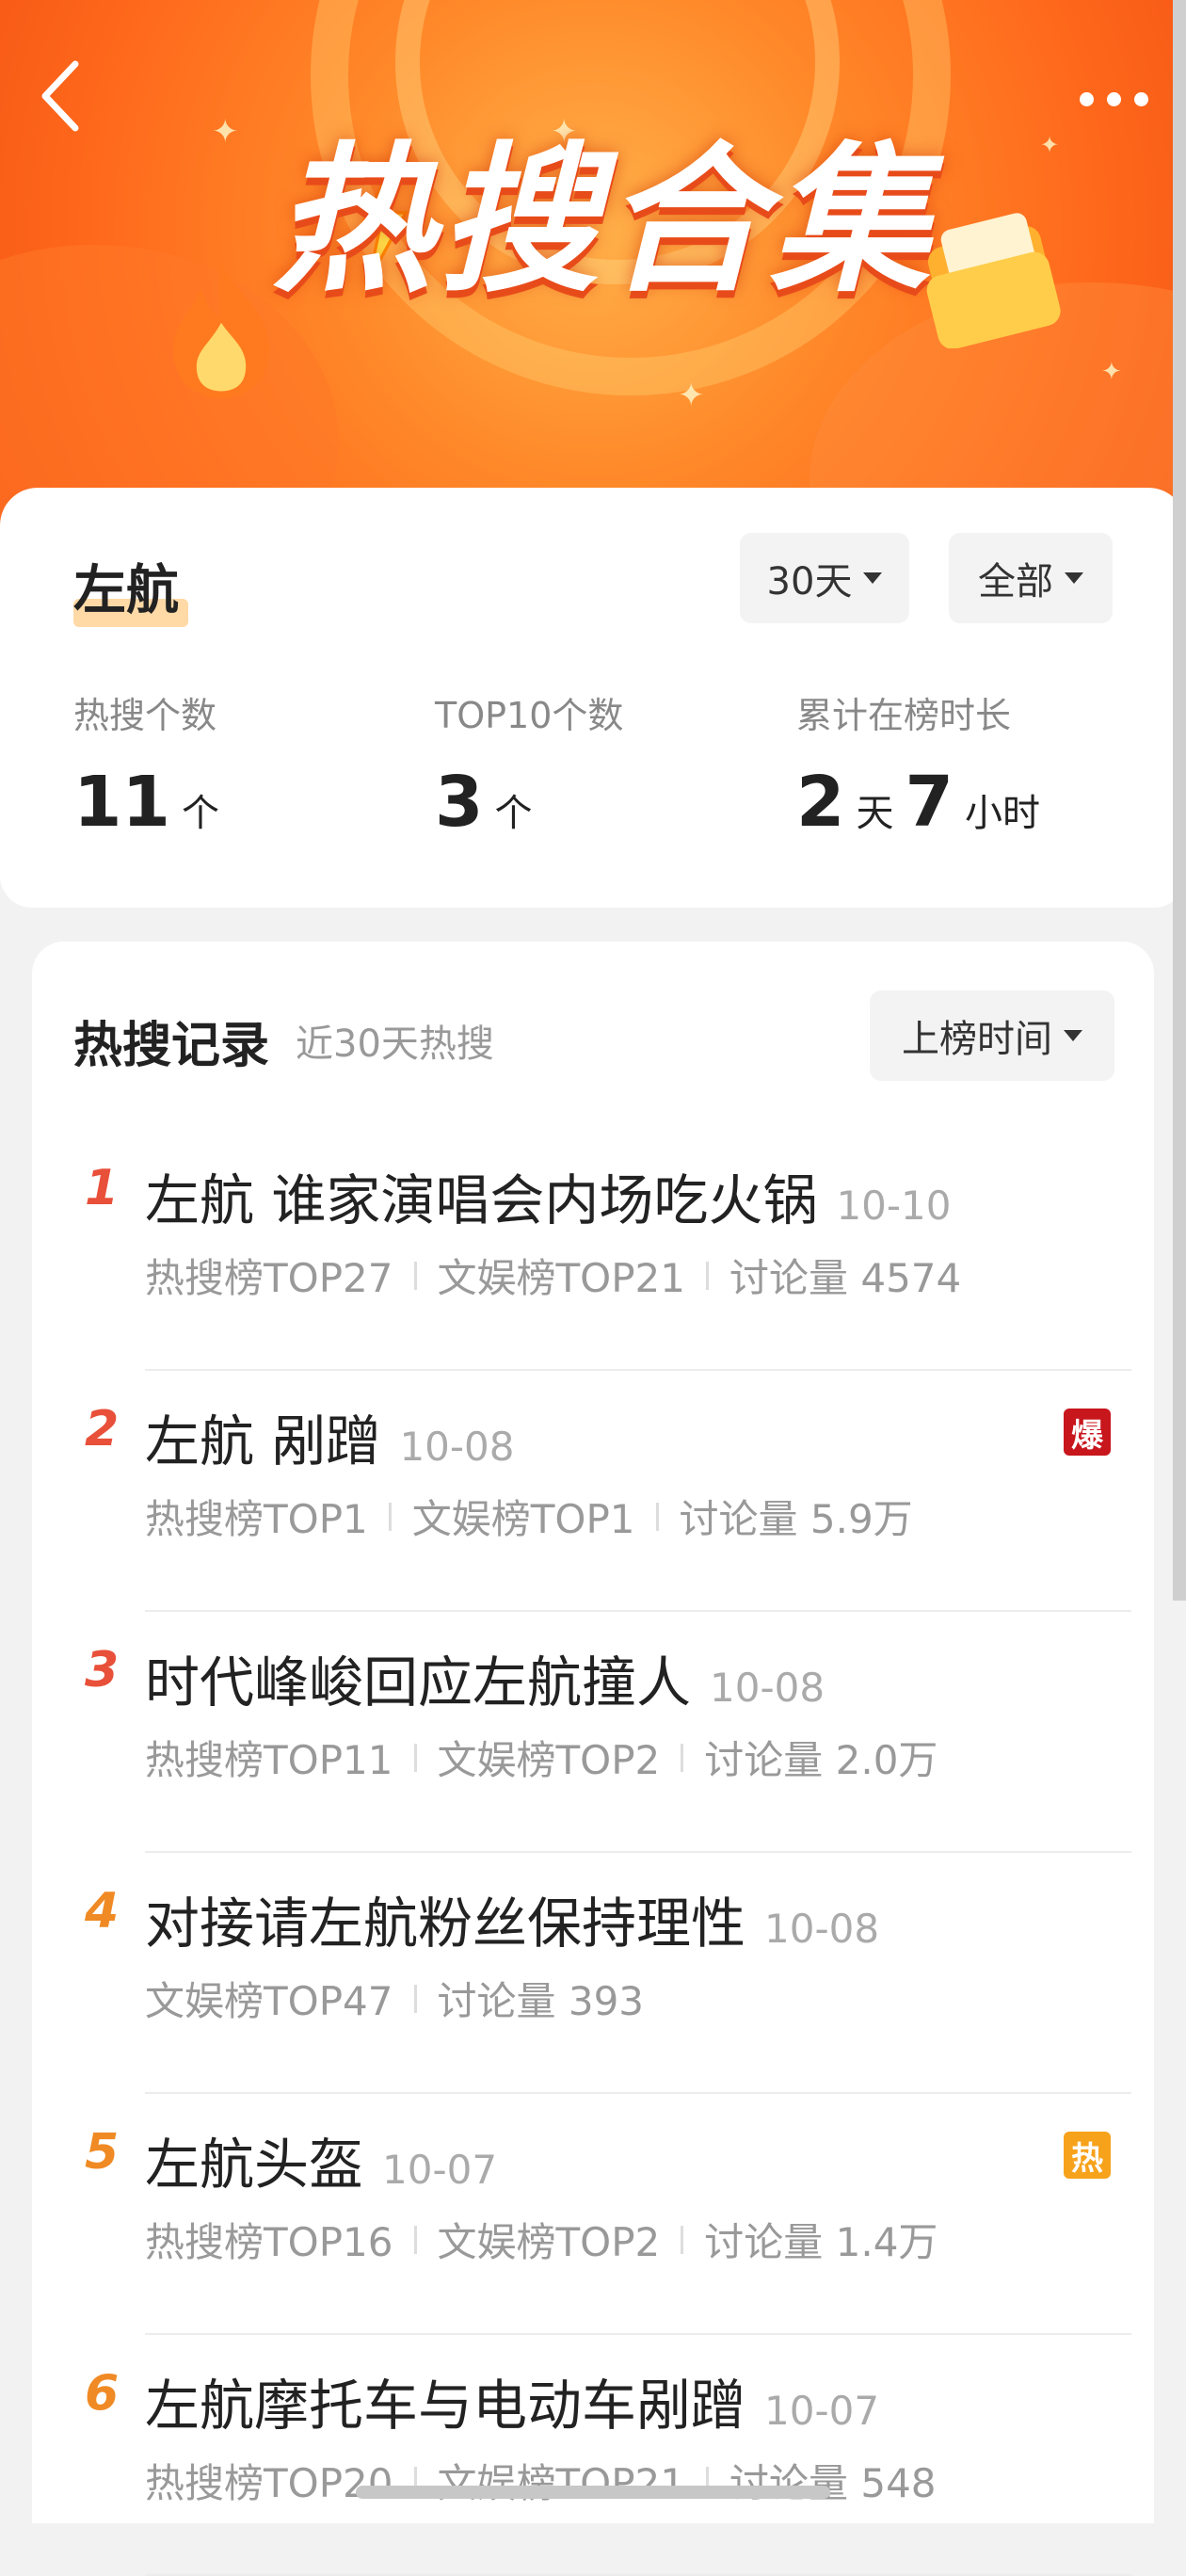 This screenshot has height=2576, width=1186. I want to click on item-meta: 热搜榜TOP27 文娱榜TOP21 讨论量 4574, so click(553, 1275).